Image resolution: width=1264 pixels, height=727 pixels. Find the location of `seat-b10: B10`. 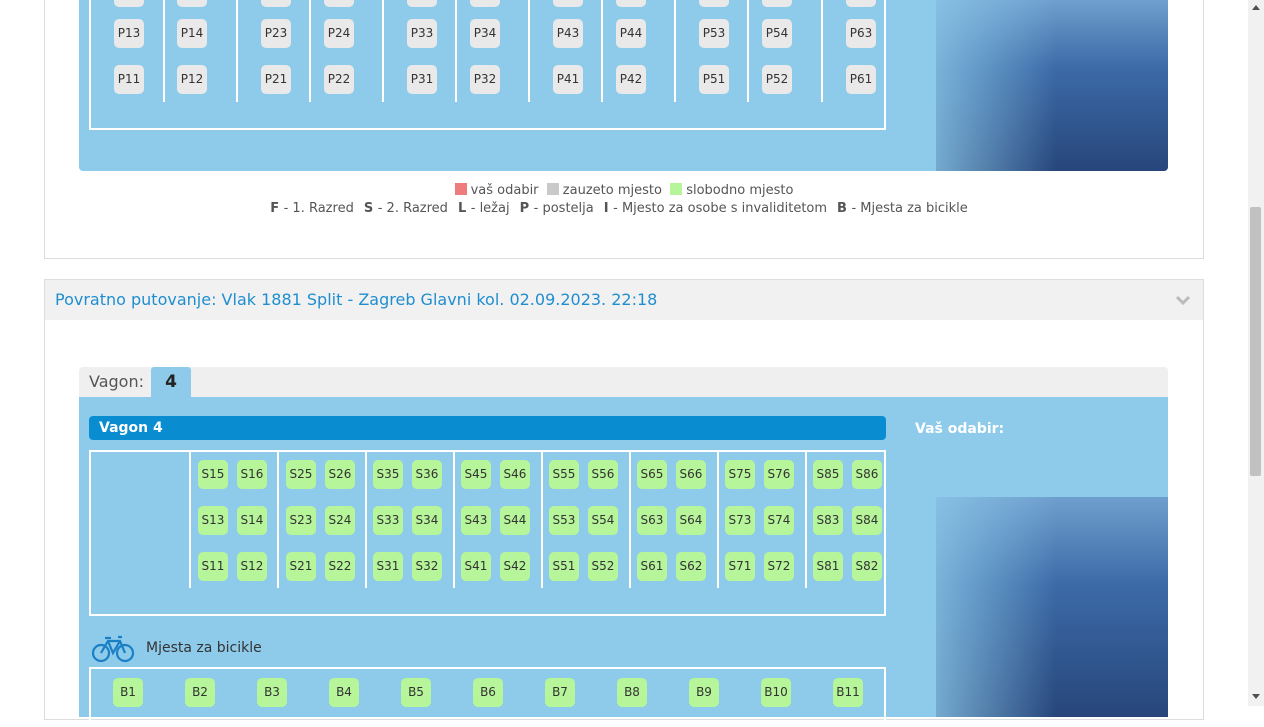

seat-b10: B10 is located at coordinates (776, 692).